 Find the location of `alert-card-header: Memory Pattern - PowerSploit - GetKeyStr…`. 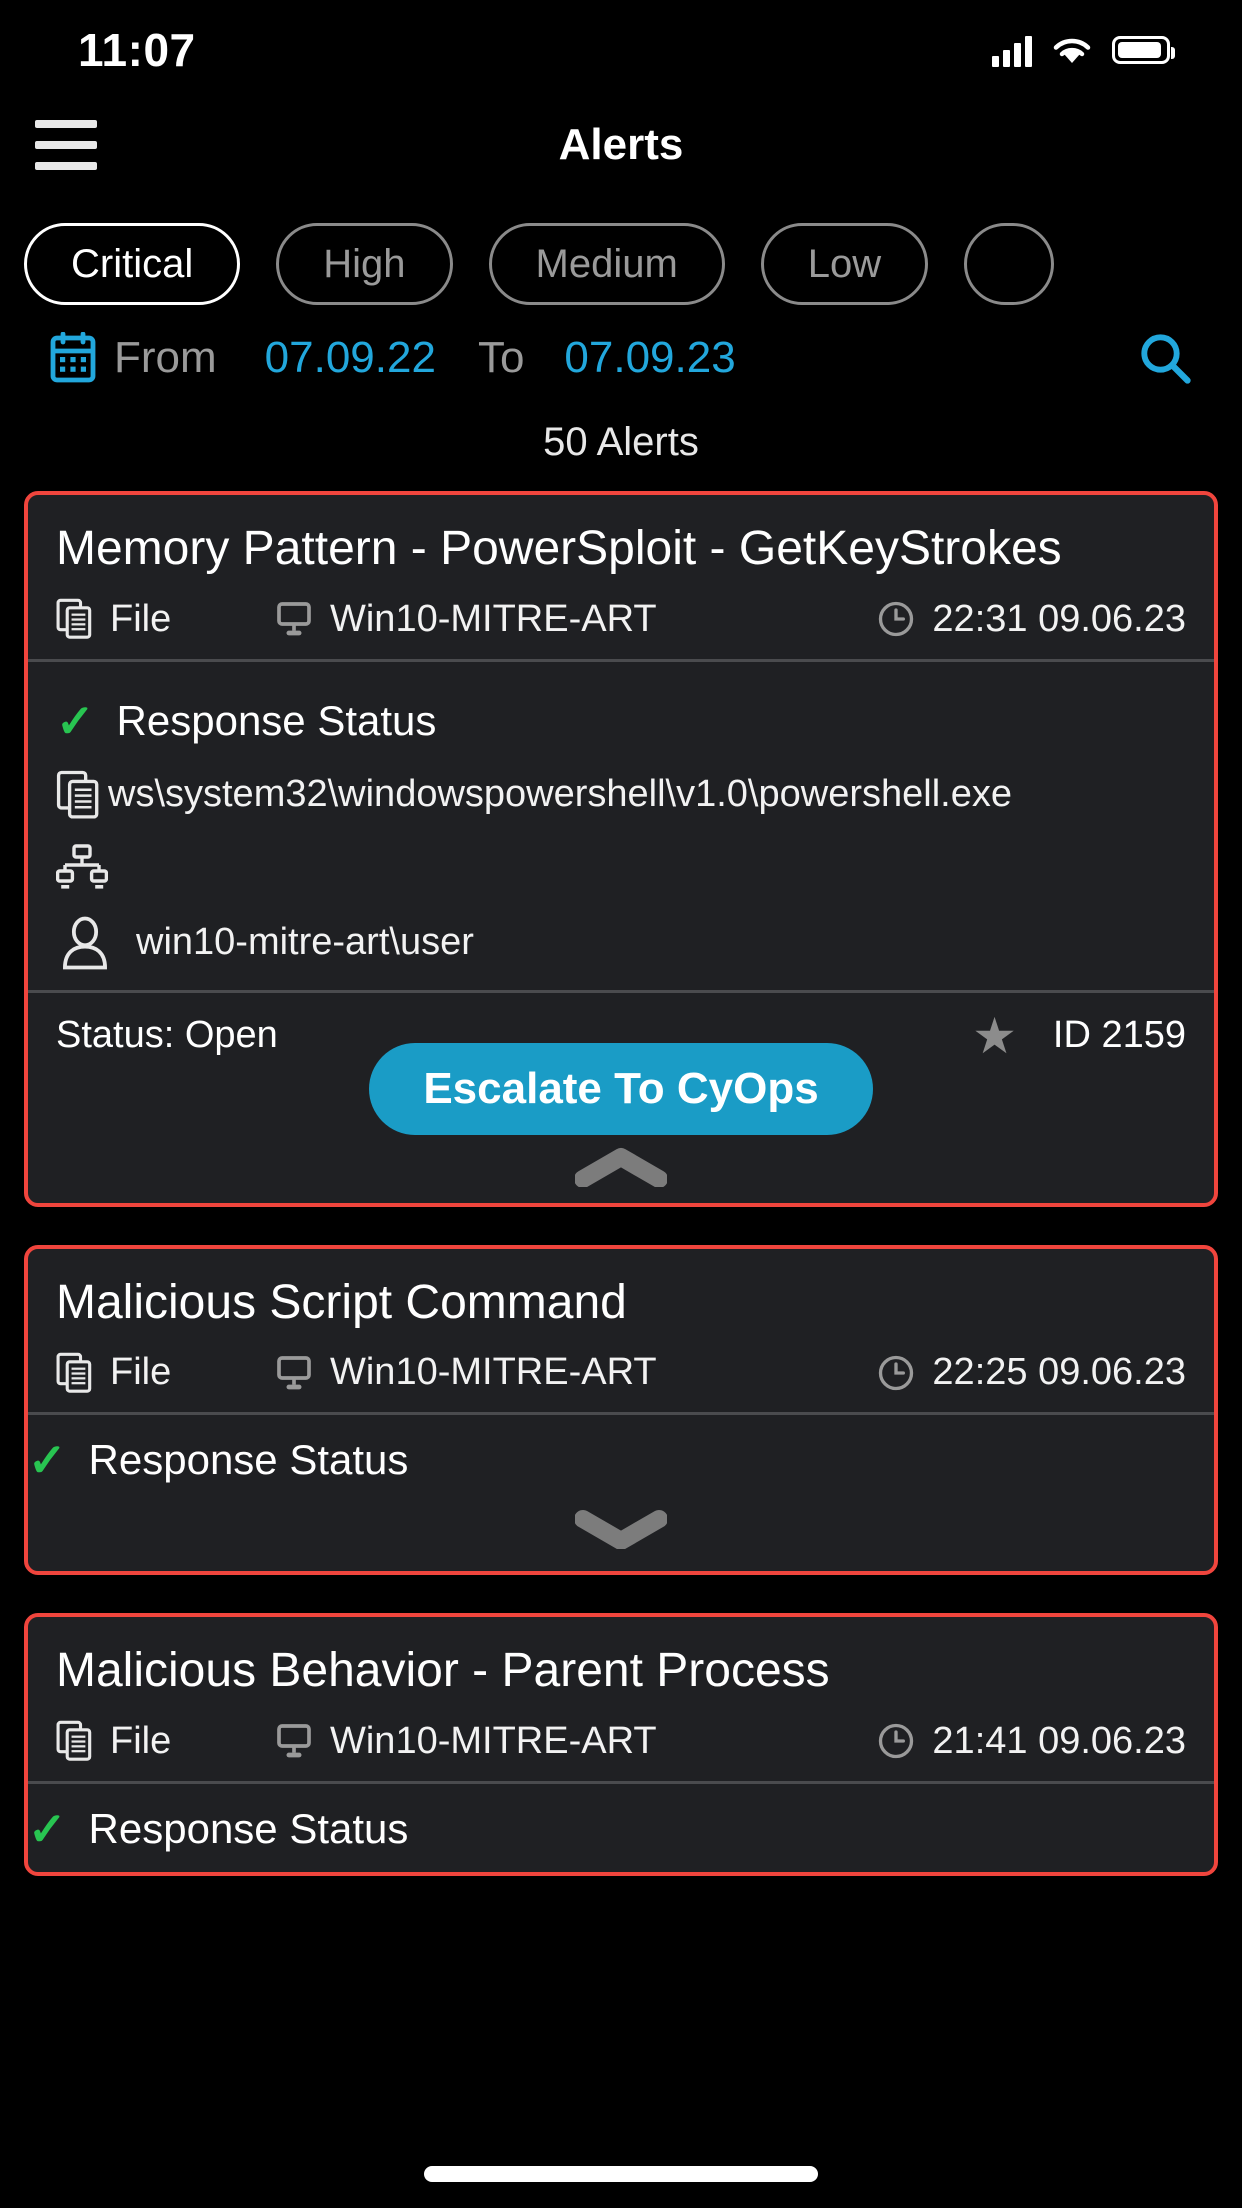

alert-card-header: Memory Pattern - PowerSploit - GetKeyStr… is located at coordinates (621, 577).